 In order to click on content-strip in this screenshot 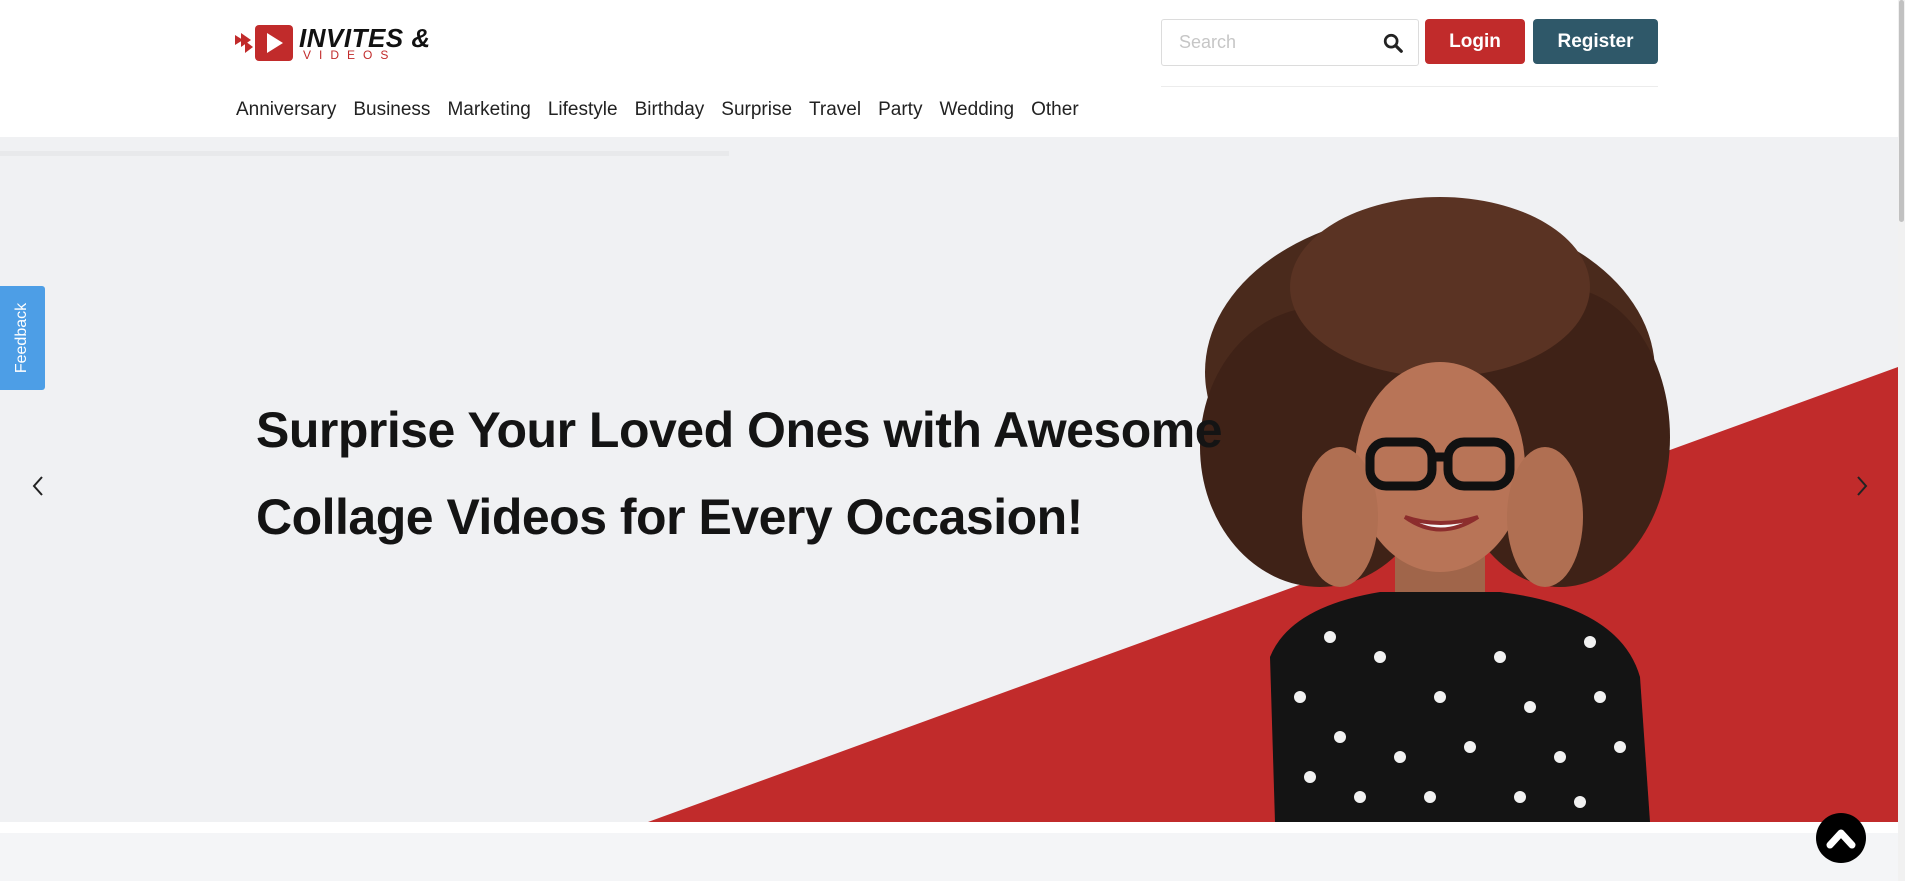, I will do `click(949, 857)`.